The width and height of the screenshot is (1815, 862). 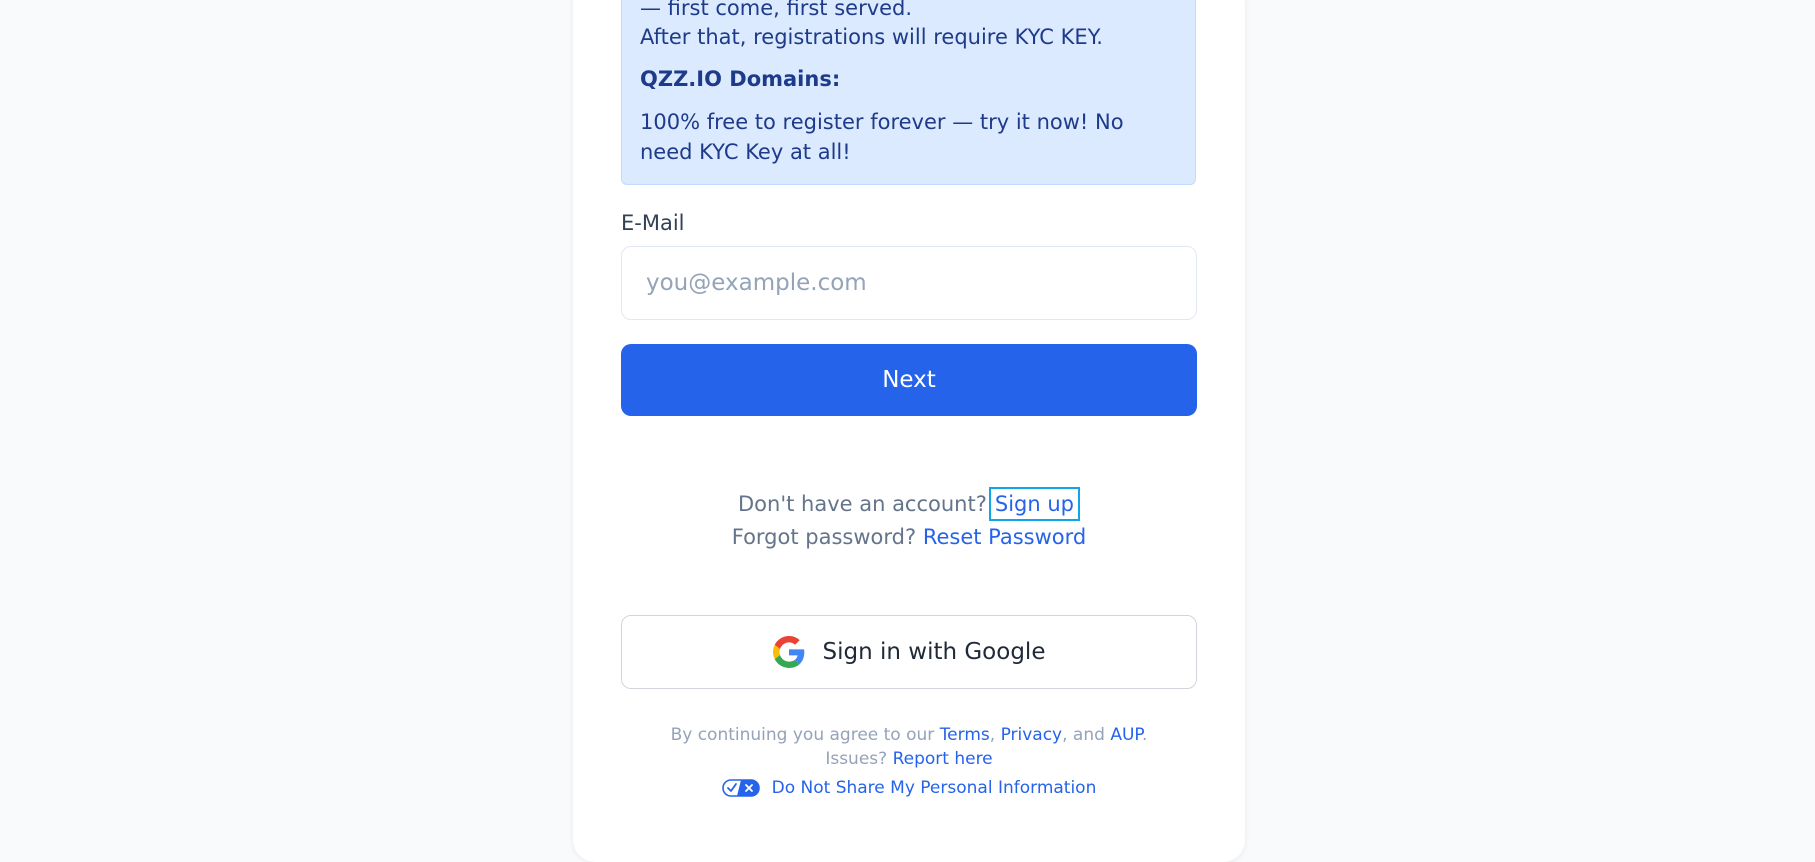 What do you see at coordinates (909, 380) in the screenshot?
I see `next-button: Next` at bounding box center [909, 380].